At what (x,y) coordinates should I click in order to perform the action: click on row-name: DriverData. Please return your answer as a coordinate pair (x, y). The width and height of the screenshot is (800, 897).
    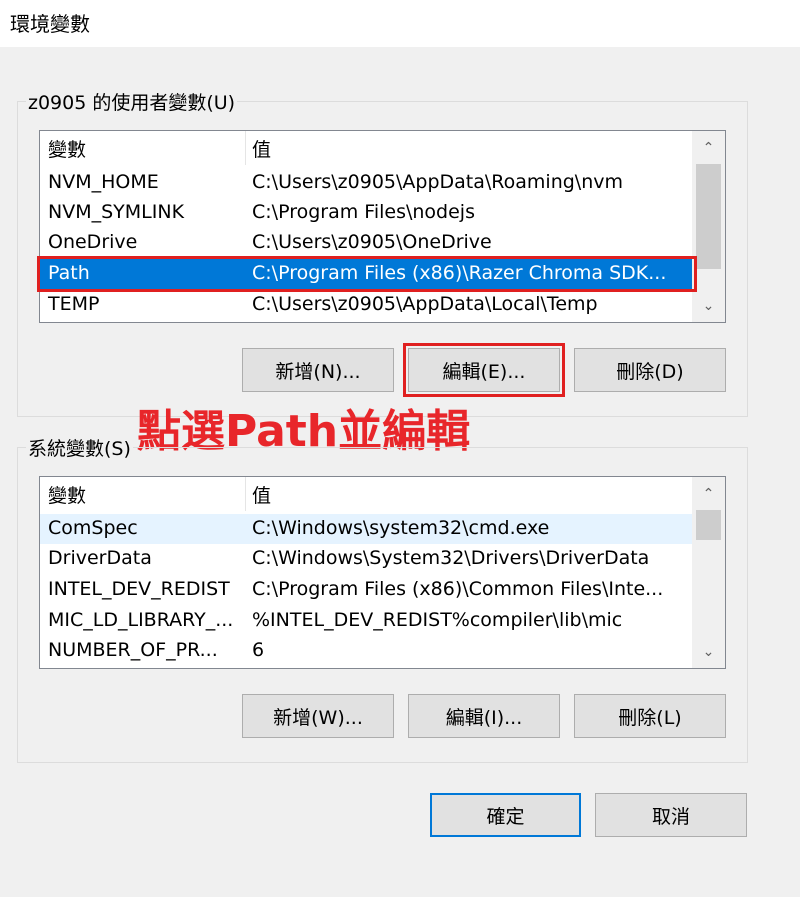
    Looking at the image, I should click on (100, 558).